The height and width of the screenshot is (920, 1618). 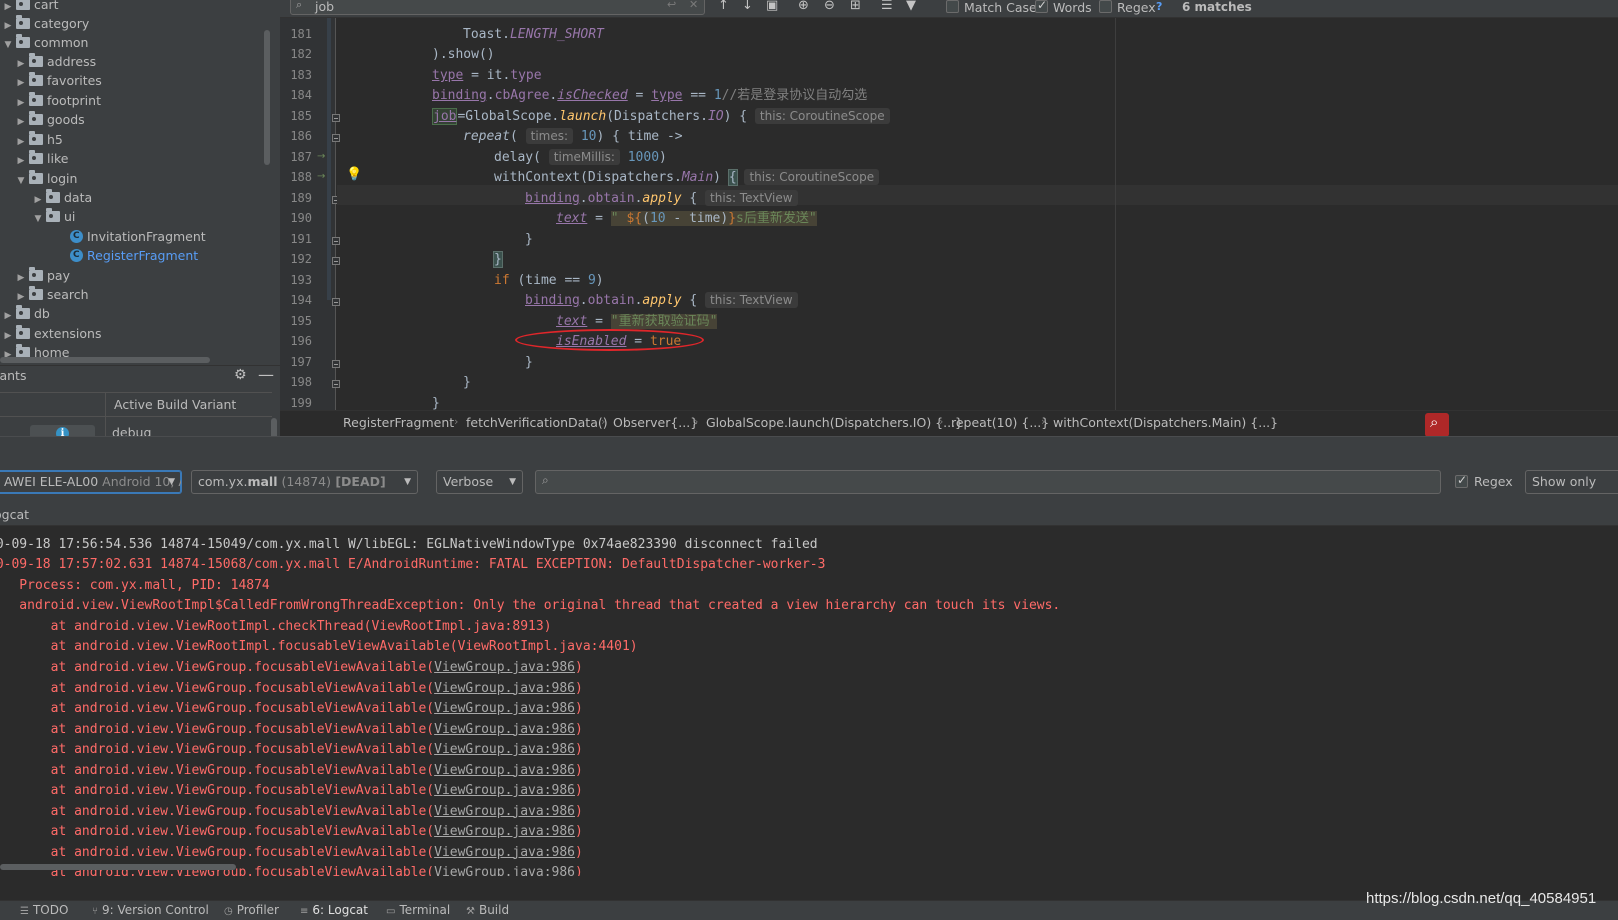 What do you see at coordinates (637, 321) in the screenshot?
I see `code-line-195: text = "重新获取验证码"` at bounding box center [637, 321].